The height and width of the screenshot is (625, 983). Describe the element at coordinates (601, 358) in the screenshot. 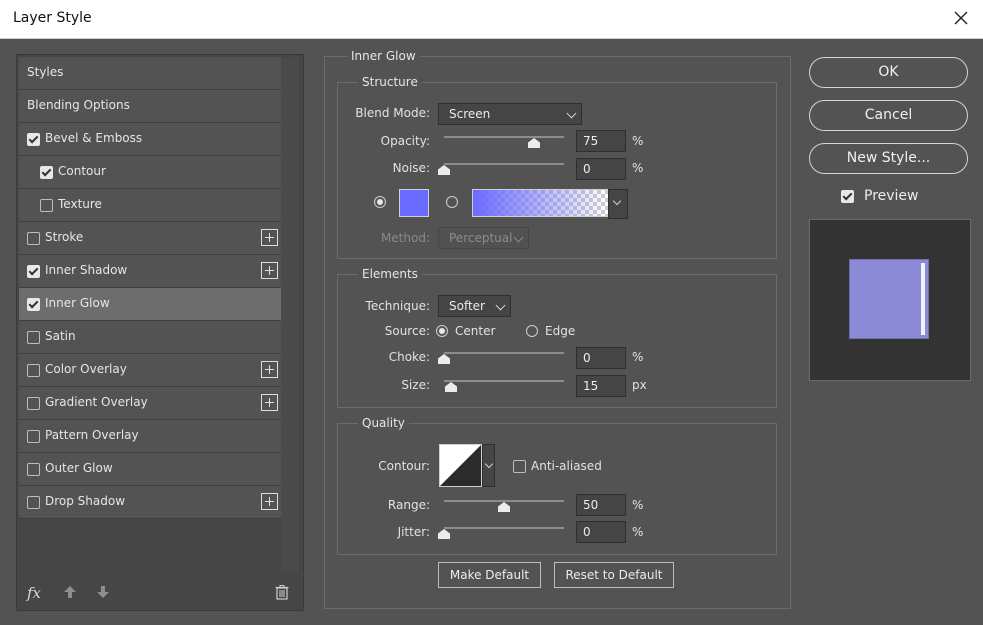

I see `choke-field: 0` at that location.